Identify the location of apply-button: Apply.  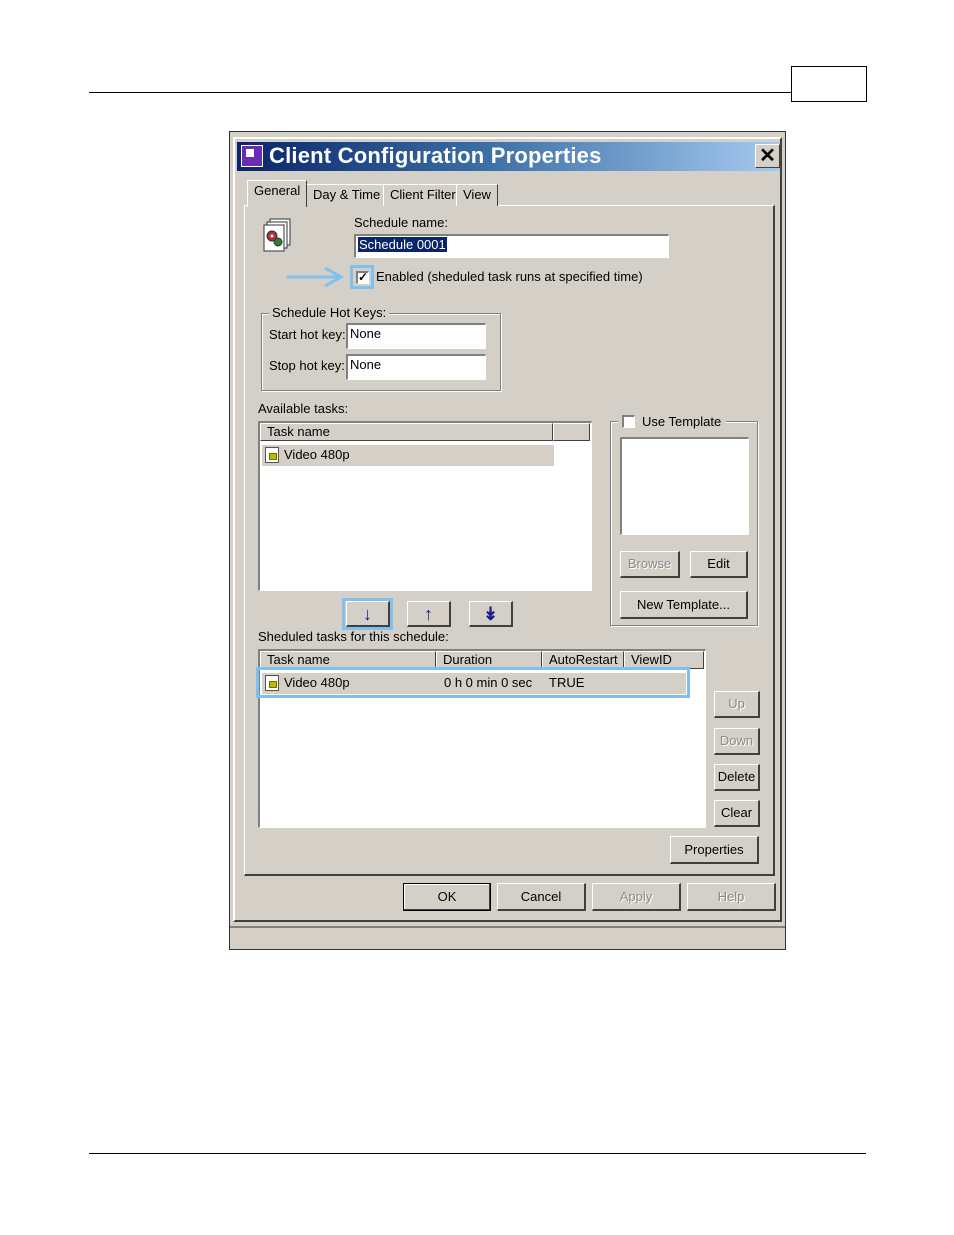
(636, 897).